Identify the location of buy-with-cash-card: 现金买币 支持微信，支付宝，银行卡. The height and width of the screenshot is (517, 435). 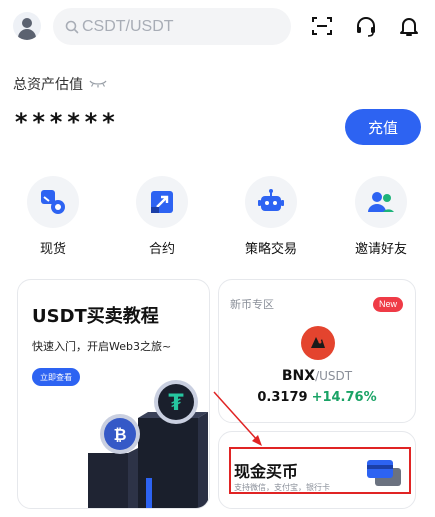
(317, 470).